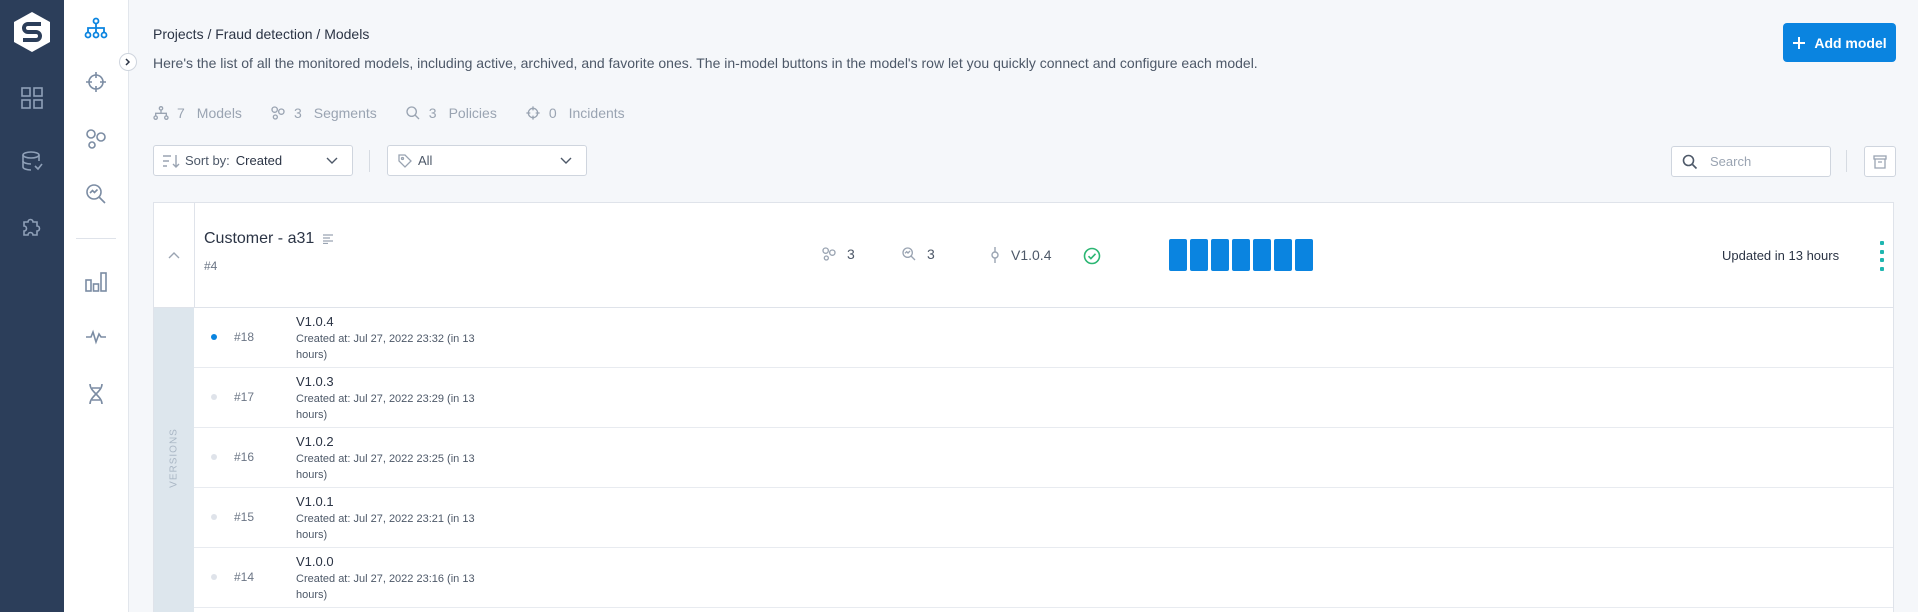 Image resolution: width=1918 pixels, height=612 pixels. What do you see at coordinates (32, 32) in the screenshot?
I see `app-logo` at bounding box center [32, 32].